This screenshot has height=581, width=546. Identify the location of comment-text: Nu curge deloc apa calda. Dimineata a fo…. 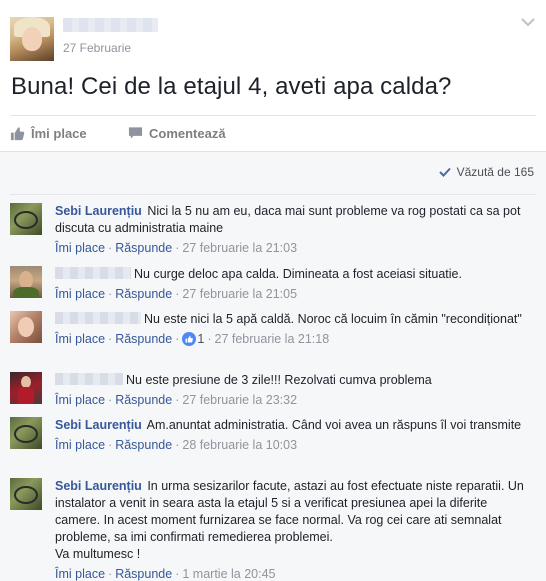
(298, 274).